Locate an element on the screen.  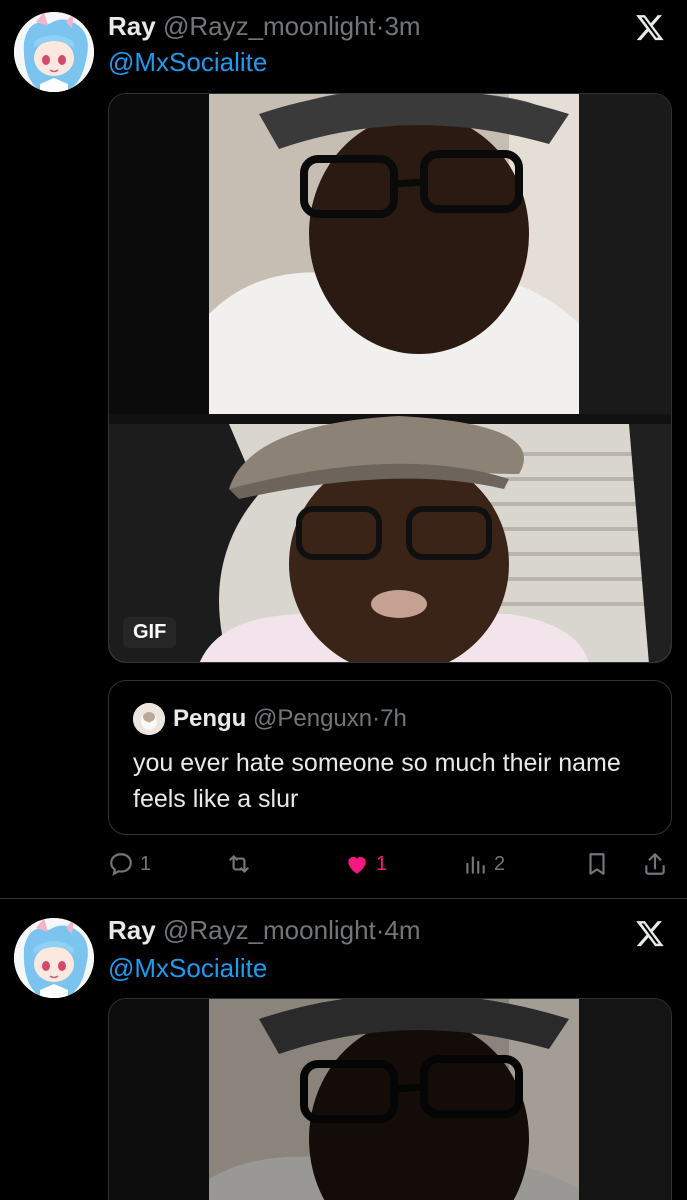
share-button is located at coordinates (655, 864).